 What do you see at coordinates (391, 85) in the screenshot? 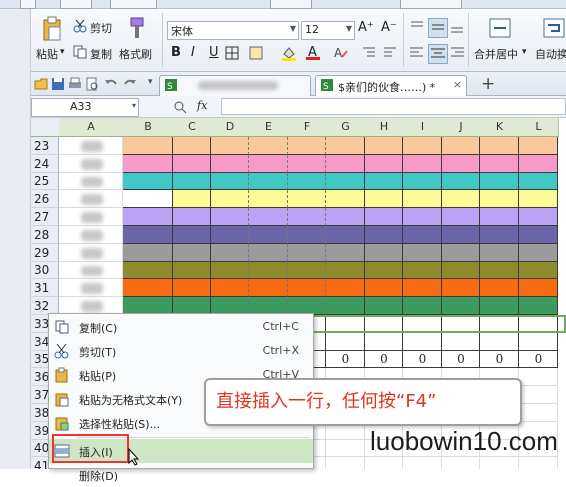
I see `doc-tab-active: S $亲们的伙食……) * ×` at bounding box center [391, 85].